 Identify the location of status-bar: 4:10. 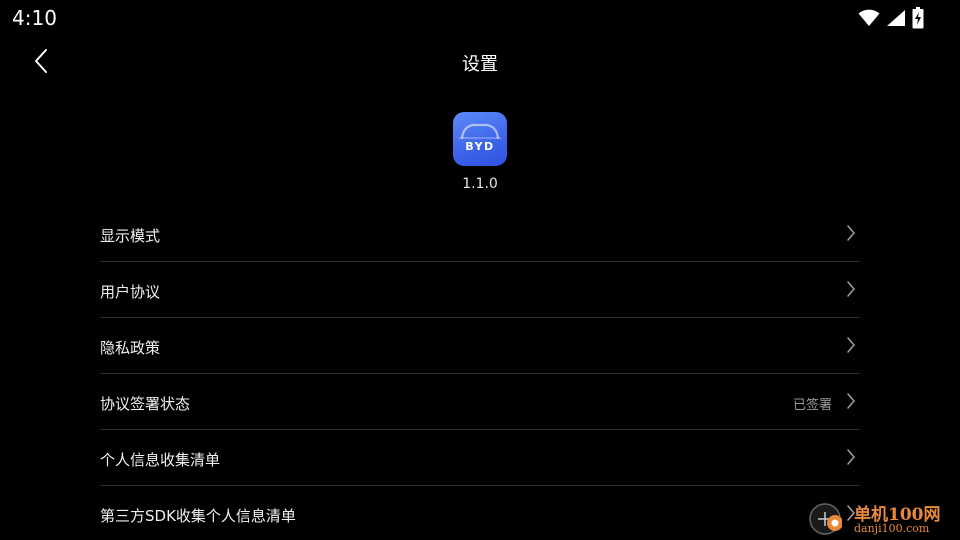
(480, 18).